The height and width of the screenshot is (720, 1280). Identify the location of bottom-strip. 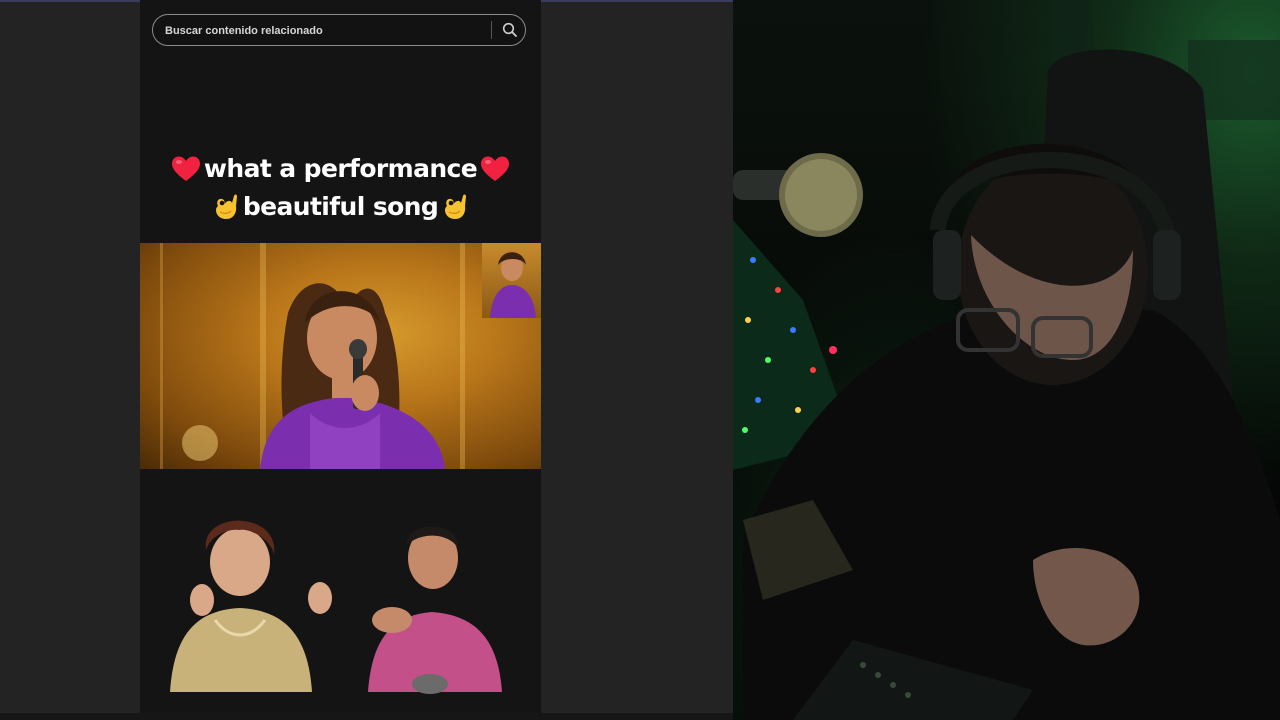
(366, 716).